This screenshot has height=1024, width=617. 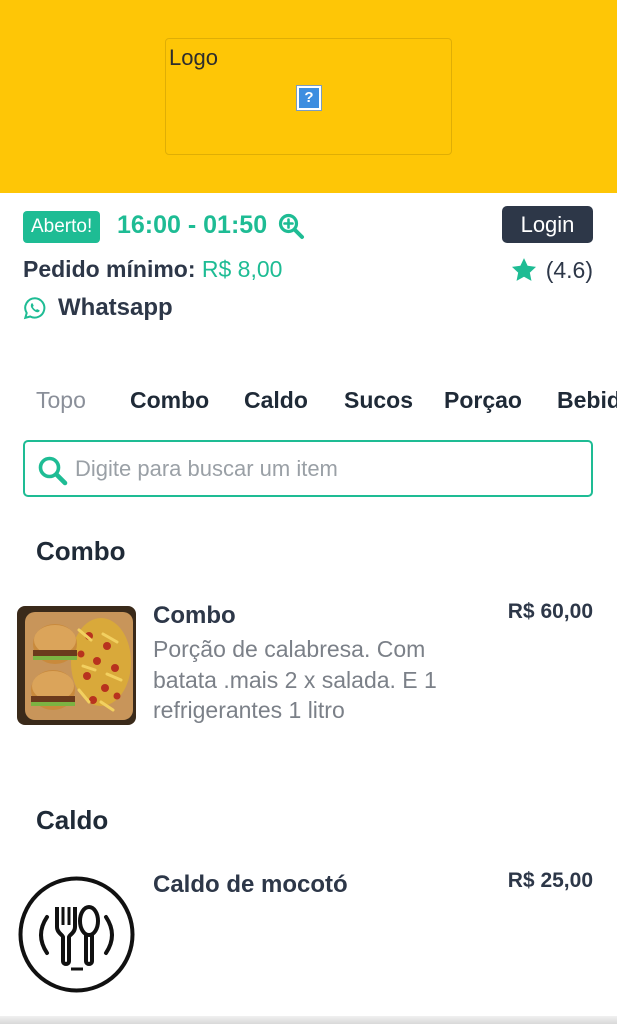 What do you see at coordinates (192, 225) in the screenshot?
I see `opening-hours: 16:00 - 01:50` at bounding box center [192, 225].